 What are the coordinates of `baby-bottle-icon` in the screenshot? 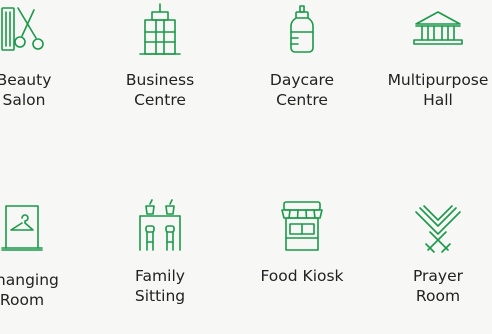 It's located at (302, 30).